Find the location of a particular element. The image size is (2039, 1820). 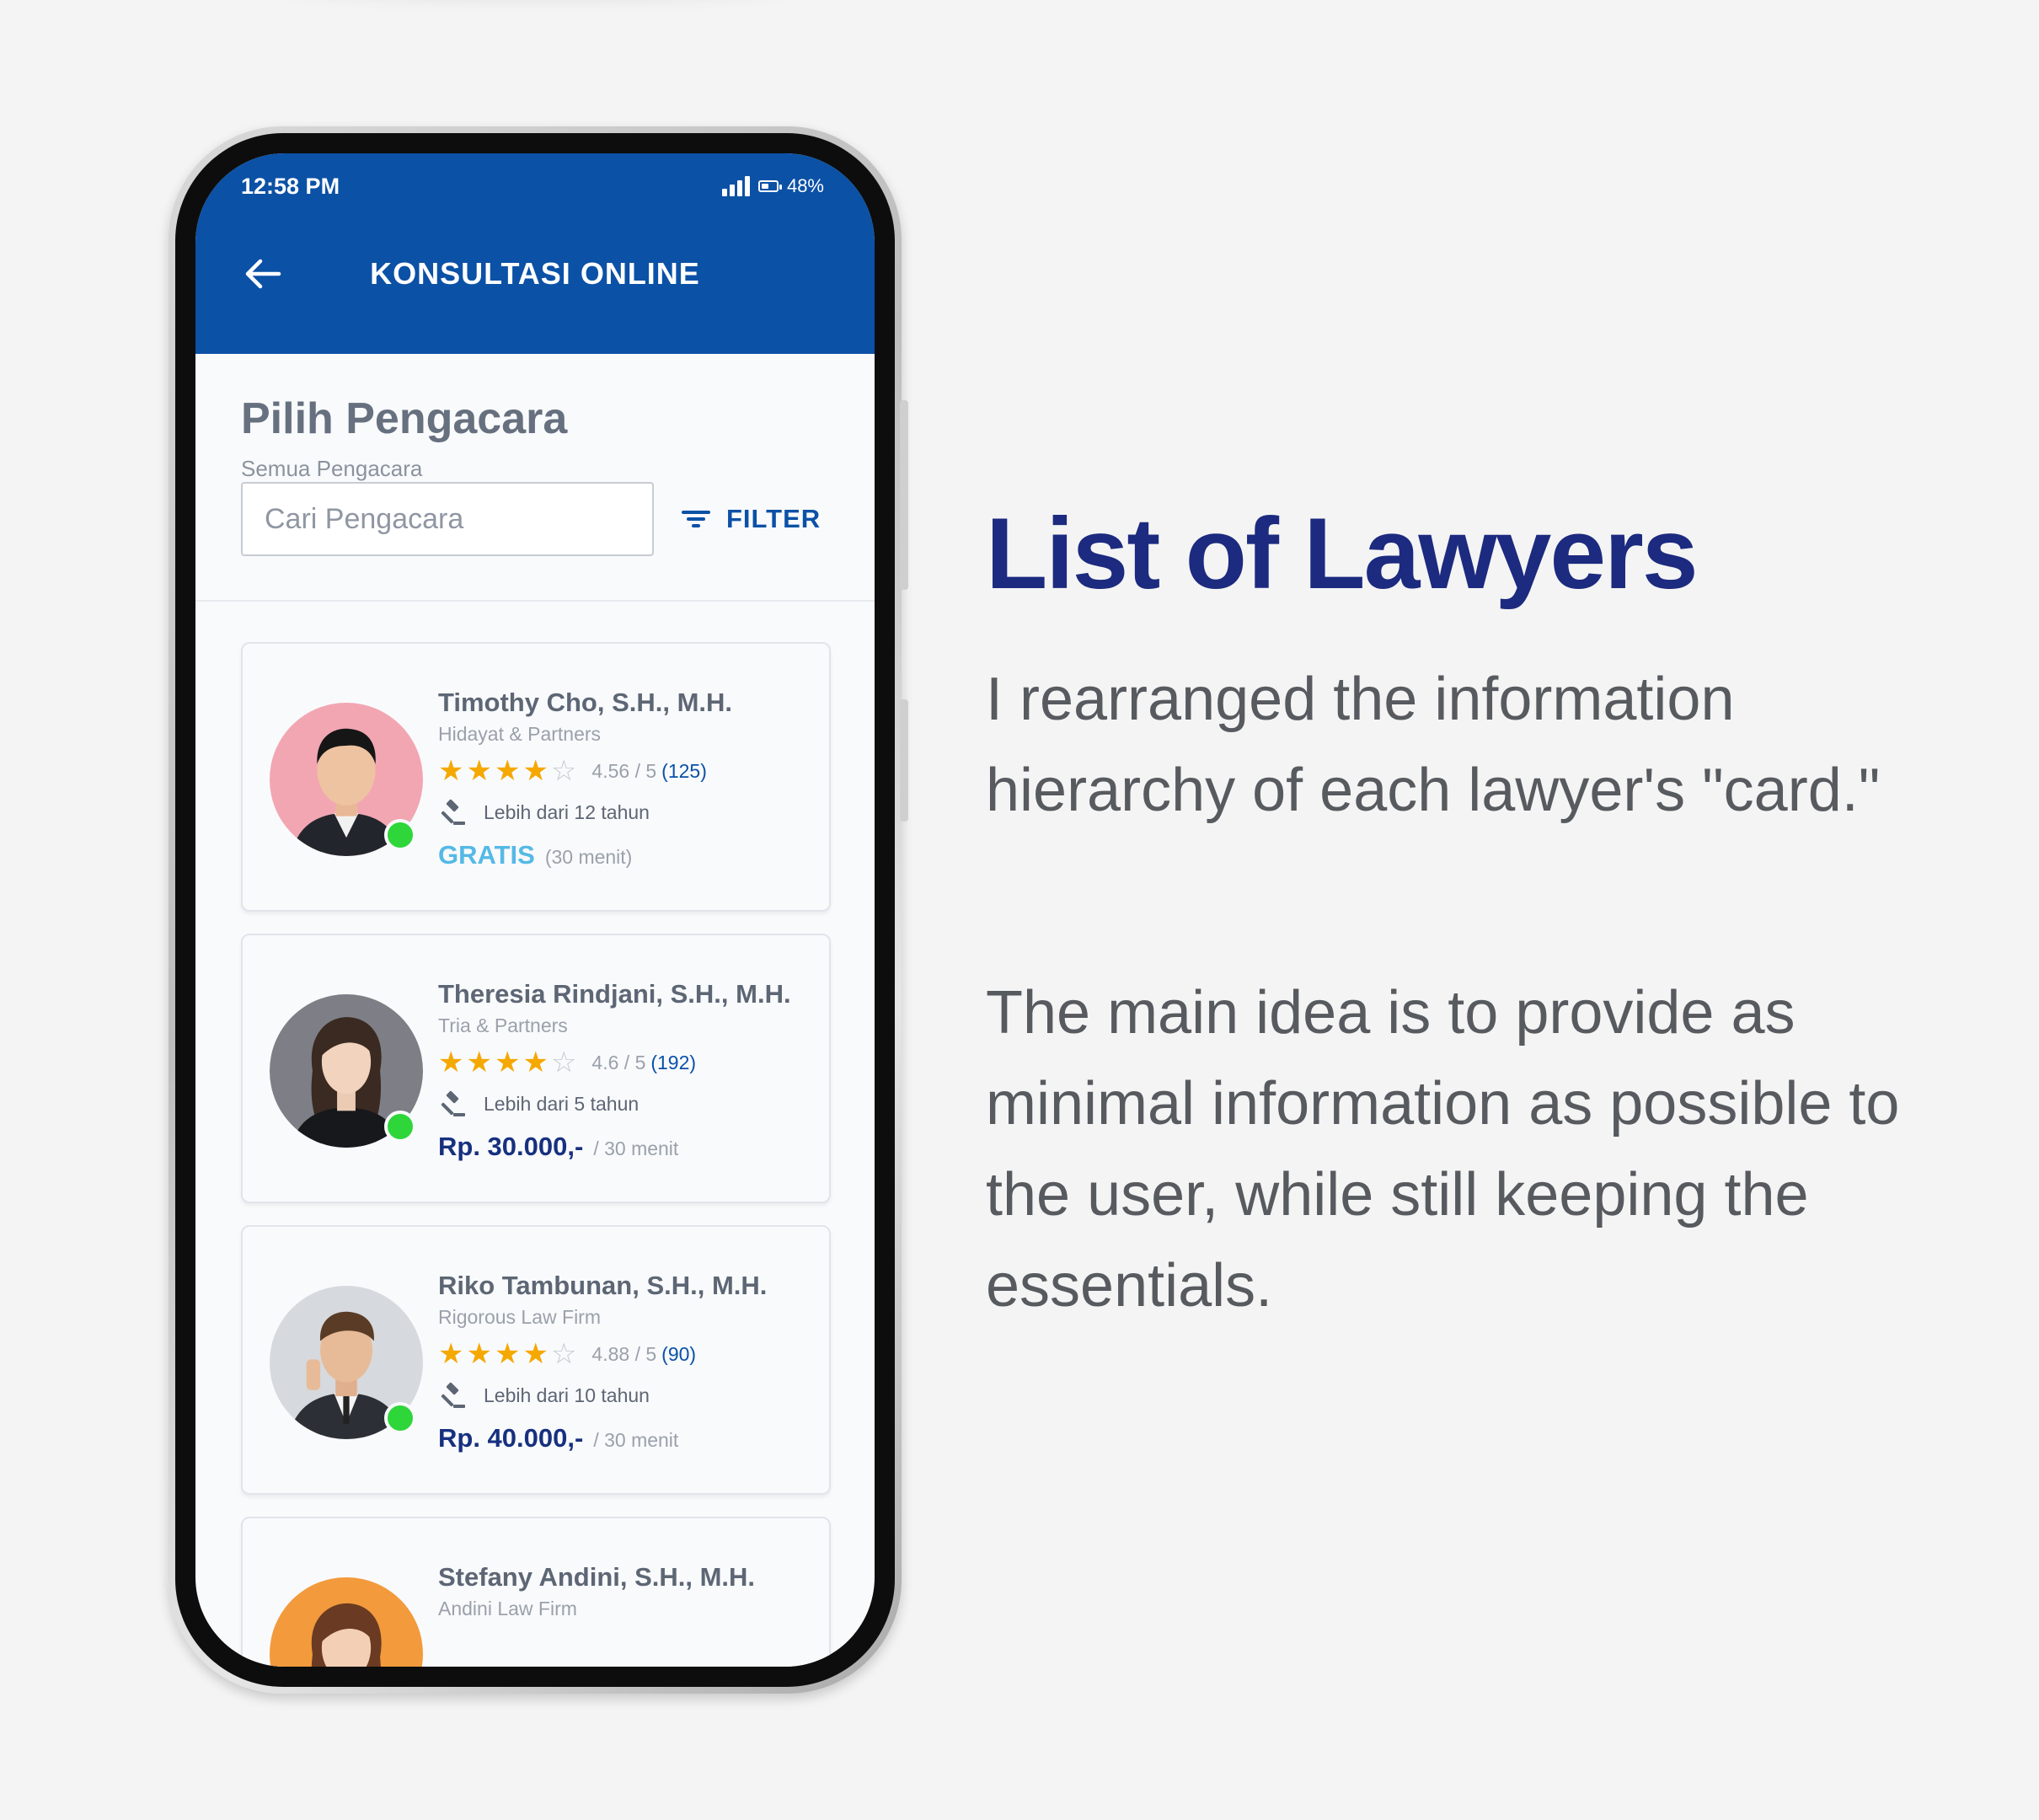

page-header: Pilih Pengacara Semua Pengacara is located at coordinates (404, 437).